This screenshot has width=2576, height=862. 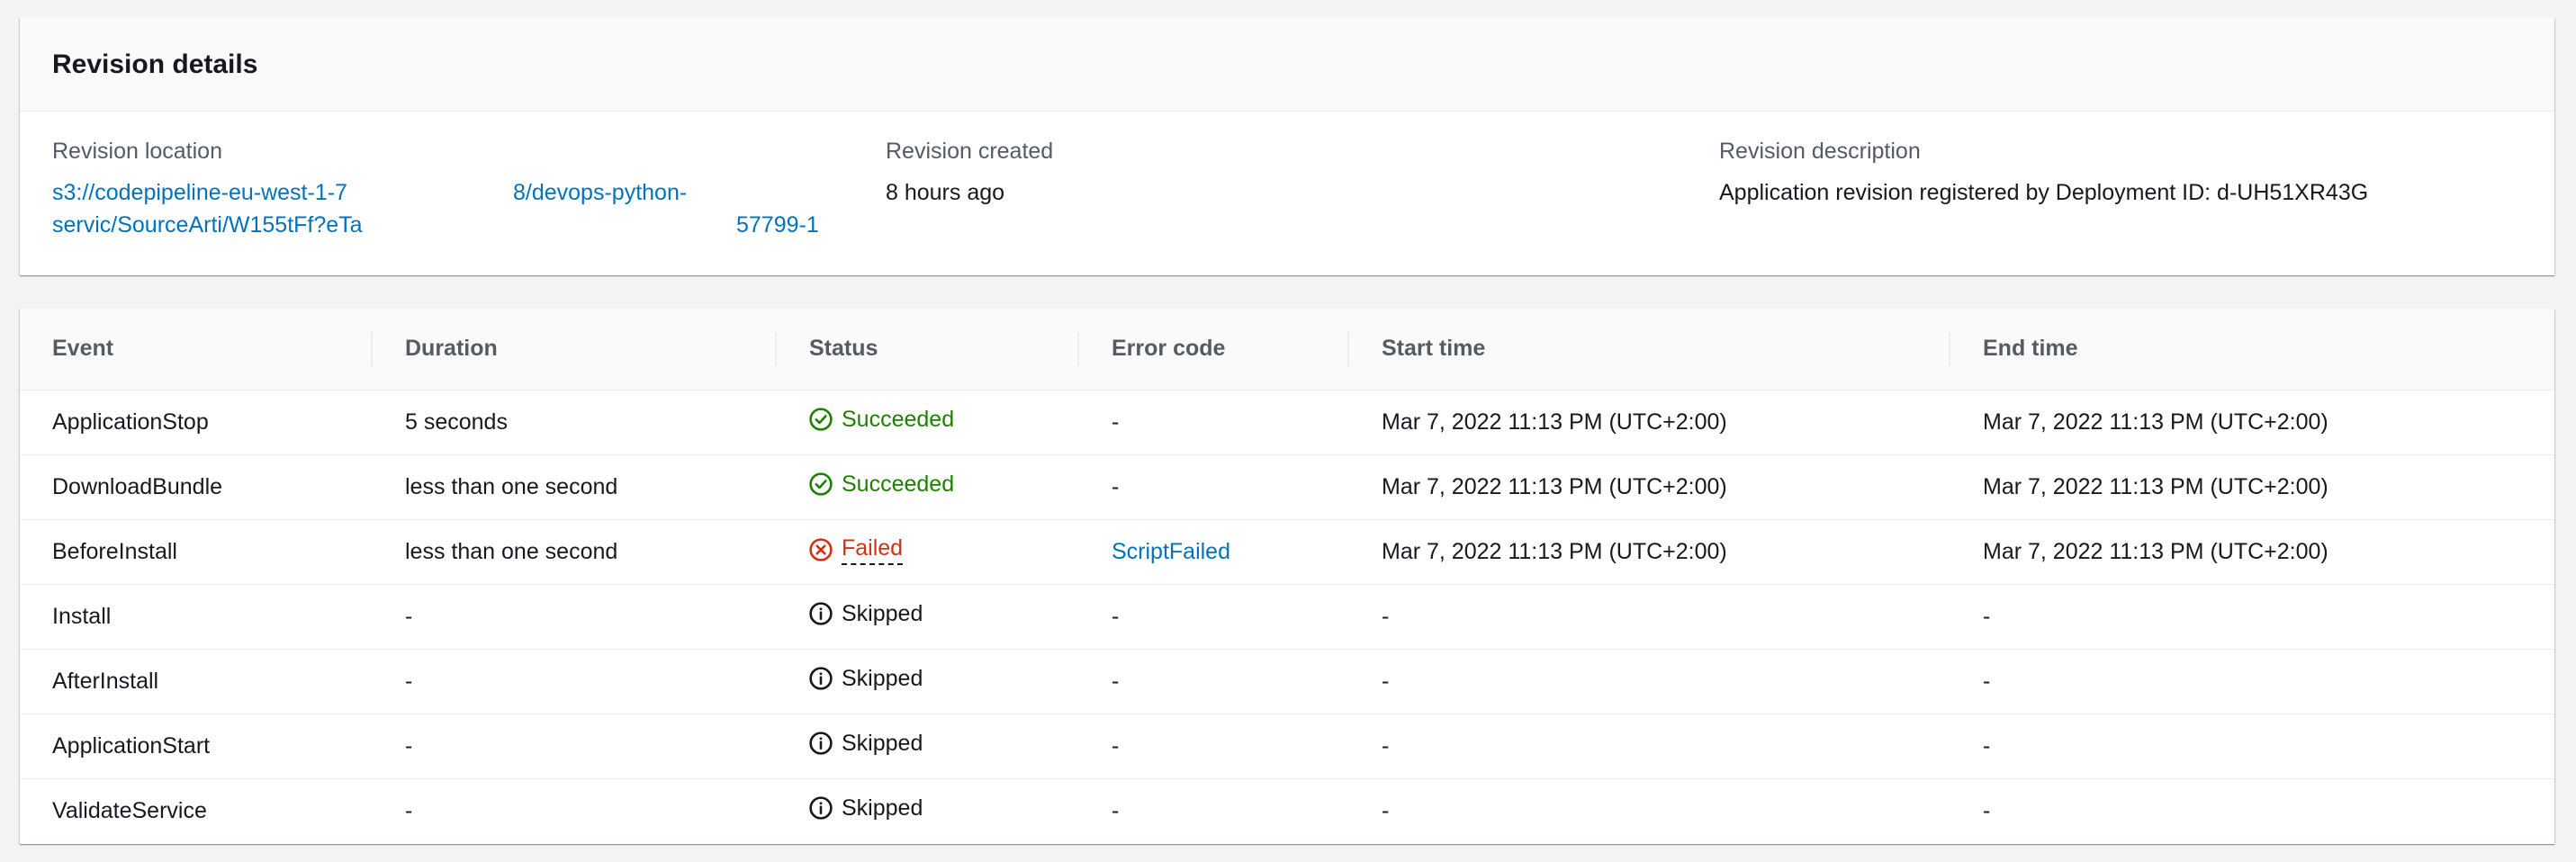 I want to click on revision-location-line1b: 8/devops-python-, so click(x=600, y=192).